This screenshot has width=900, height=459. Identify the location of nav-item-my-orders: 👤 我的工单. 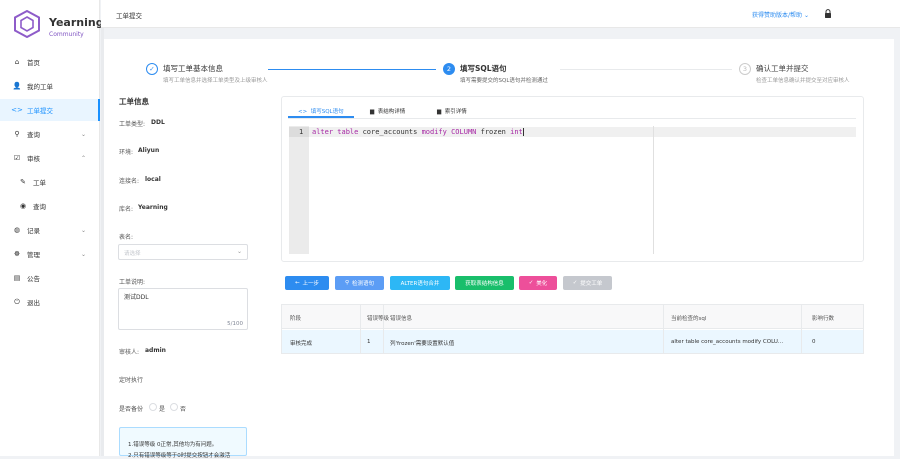
(50, 86).